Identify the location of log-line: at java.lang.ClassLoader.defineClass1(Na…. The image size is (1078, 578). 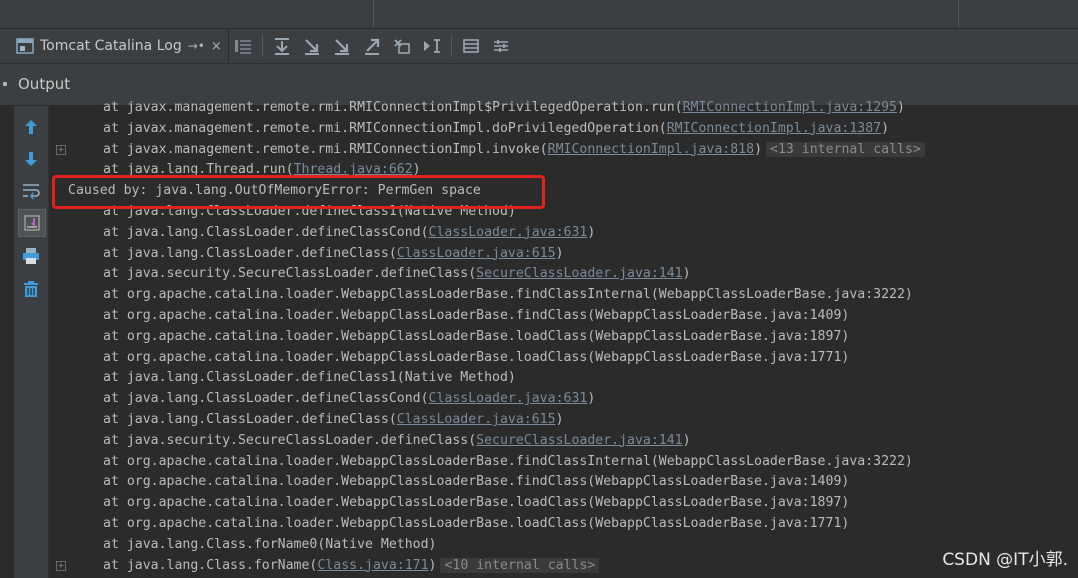
(292, 378).